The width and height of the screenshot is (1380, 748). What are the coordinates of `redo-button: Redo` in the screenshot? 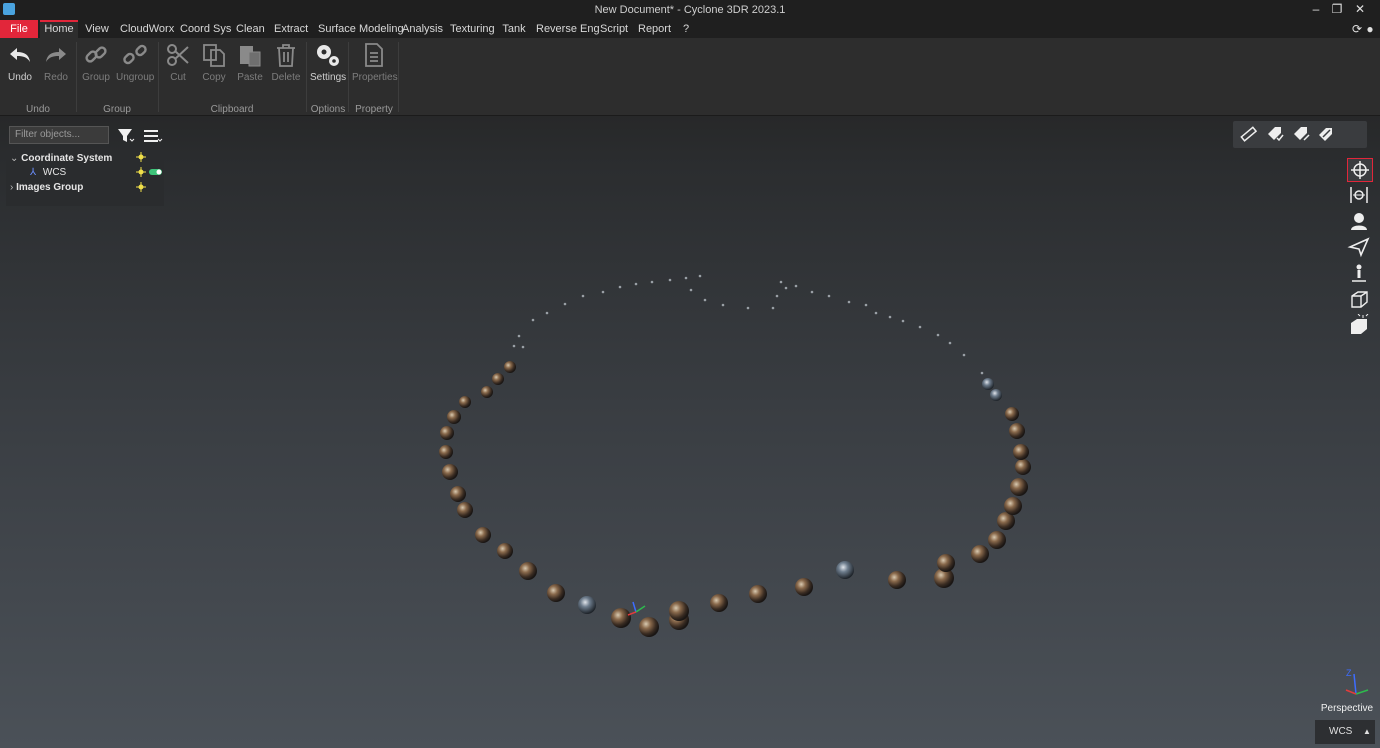 It's located at (56, 68).